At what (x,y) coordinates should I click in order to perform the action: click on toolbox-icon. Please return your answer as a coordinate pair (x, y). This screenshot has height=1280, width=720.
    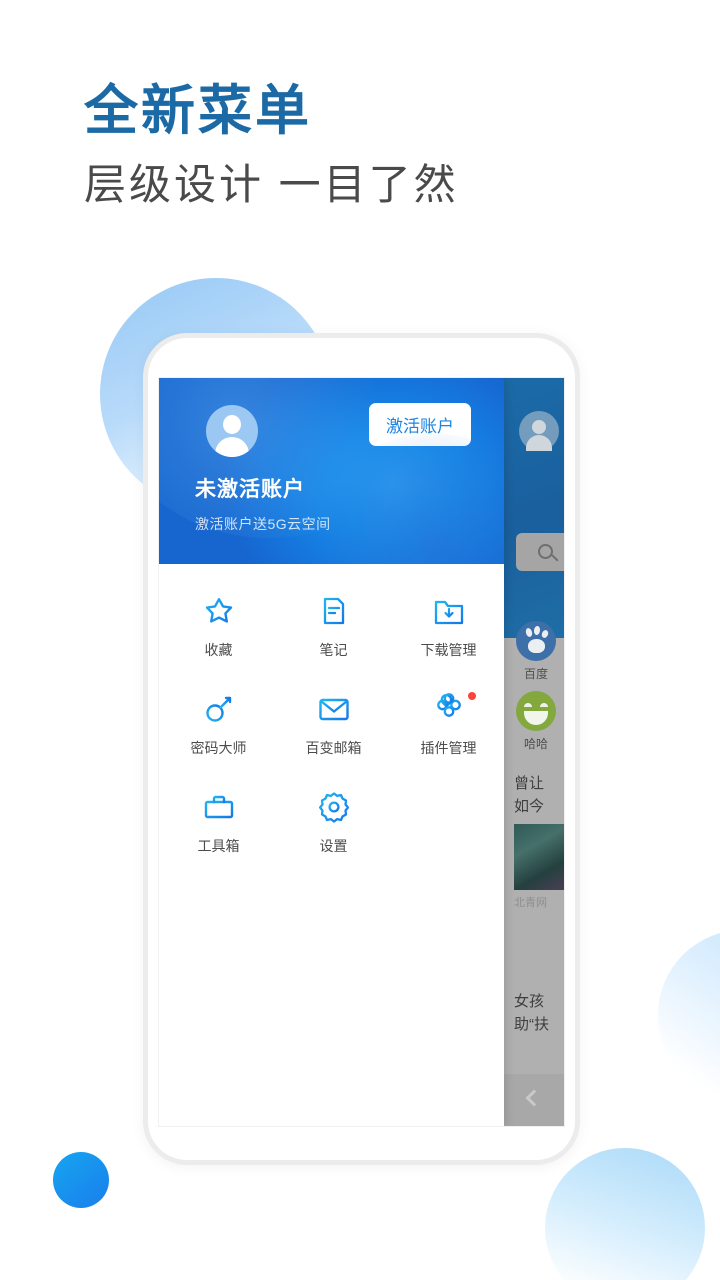
    Looking at the image, I should click on (219, 807).